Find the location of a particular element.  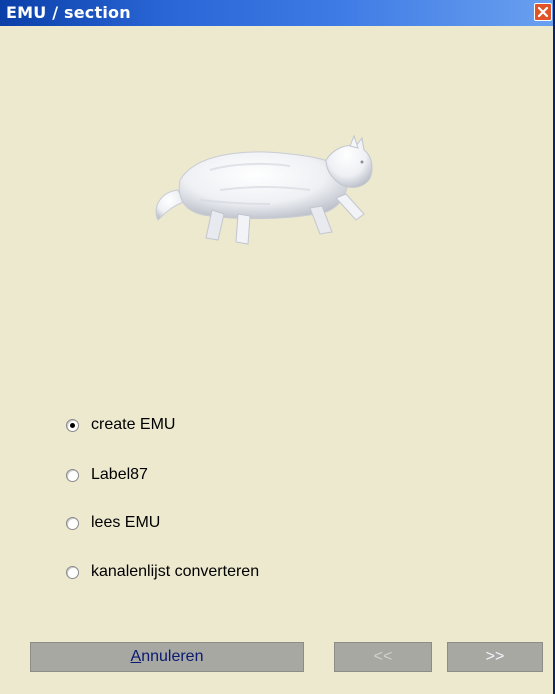

close-icon is located at coordinates (543, 12).